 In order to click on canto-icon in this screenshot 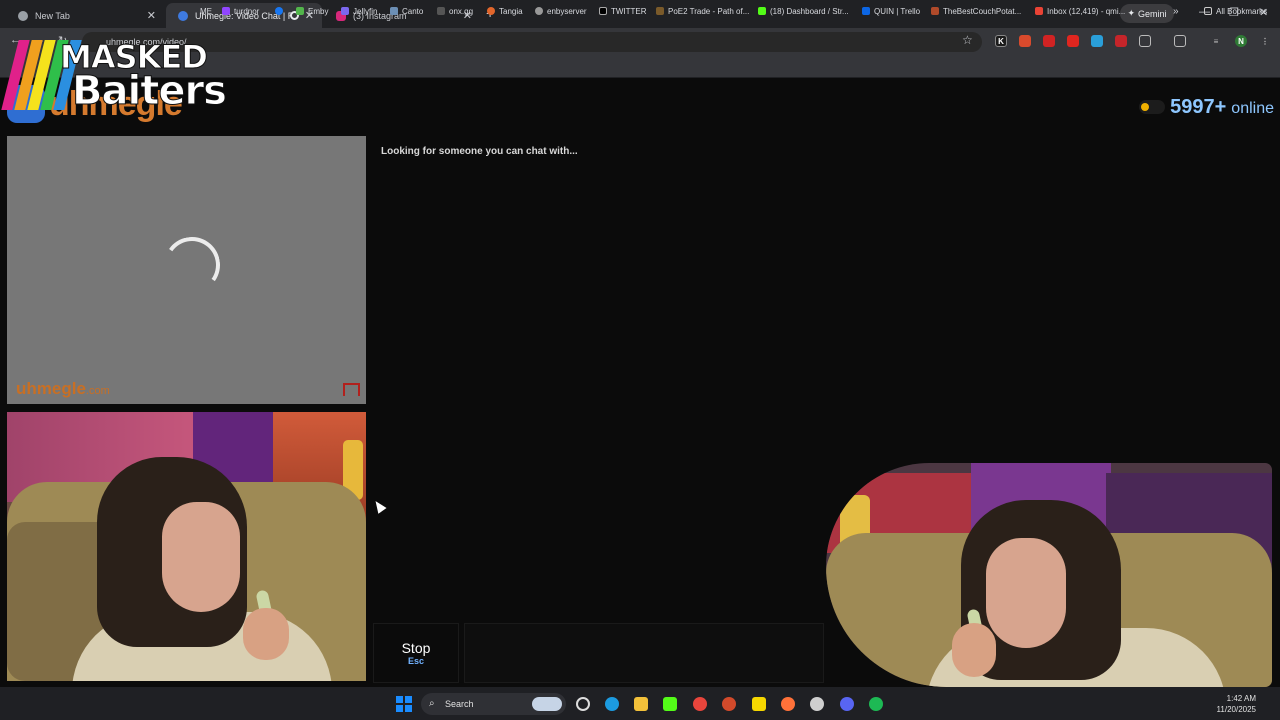, I will do `click(394, 11)`.